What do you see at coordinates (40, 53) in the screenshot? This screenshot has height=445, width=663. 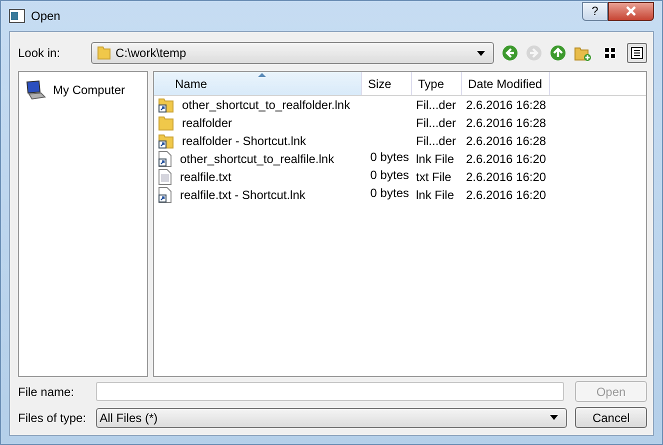 I see `look-in-label: Look in:` at bounding box center [40, 53].